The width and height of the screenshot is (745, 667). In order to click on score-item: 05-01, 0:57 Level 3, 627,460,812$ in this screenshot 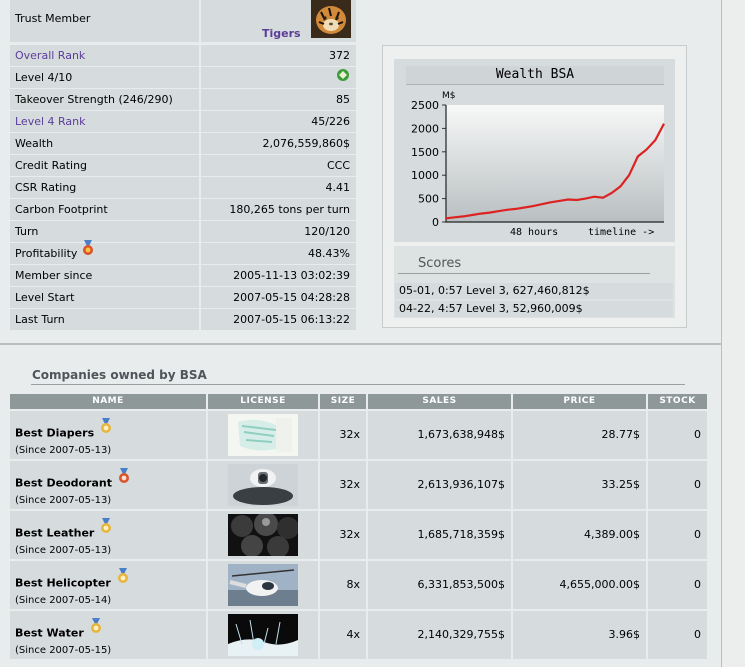, I will do `click(534, 291)`.